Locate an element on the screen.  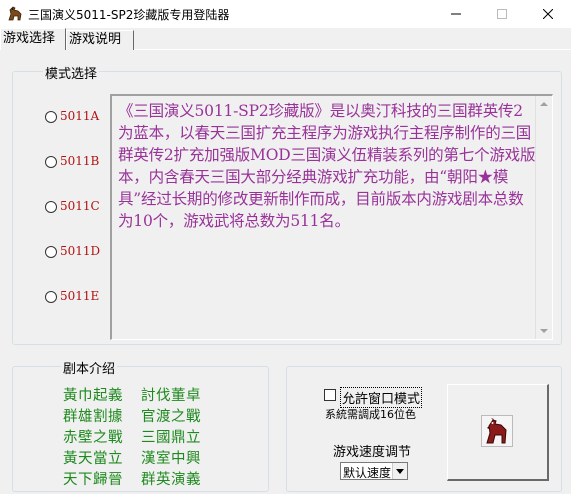
launch-game-button is located at coordinates (498, 432).